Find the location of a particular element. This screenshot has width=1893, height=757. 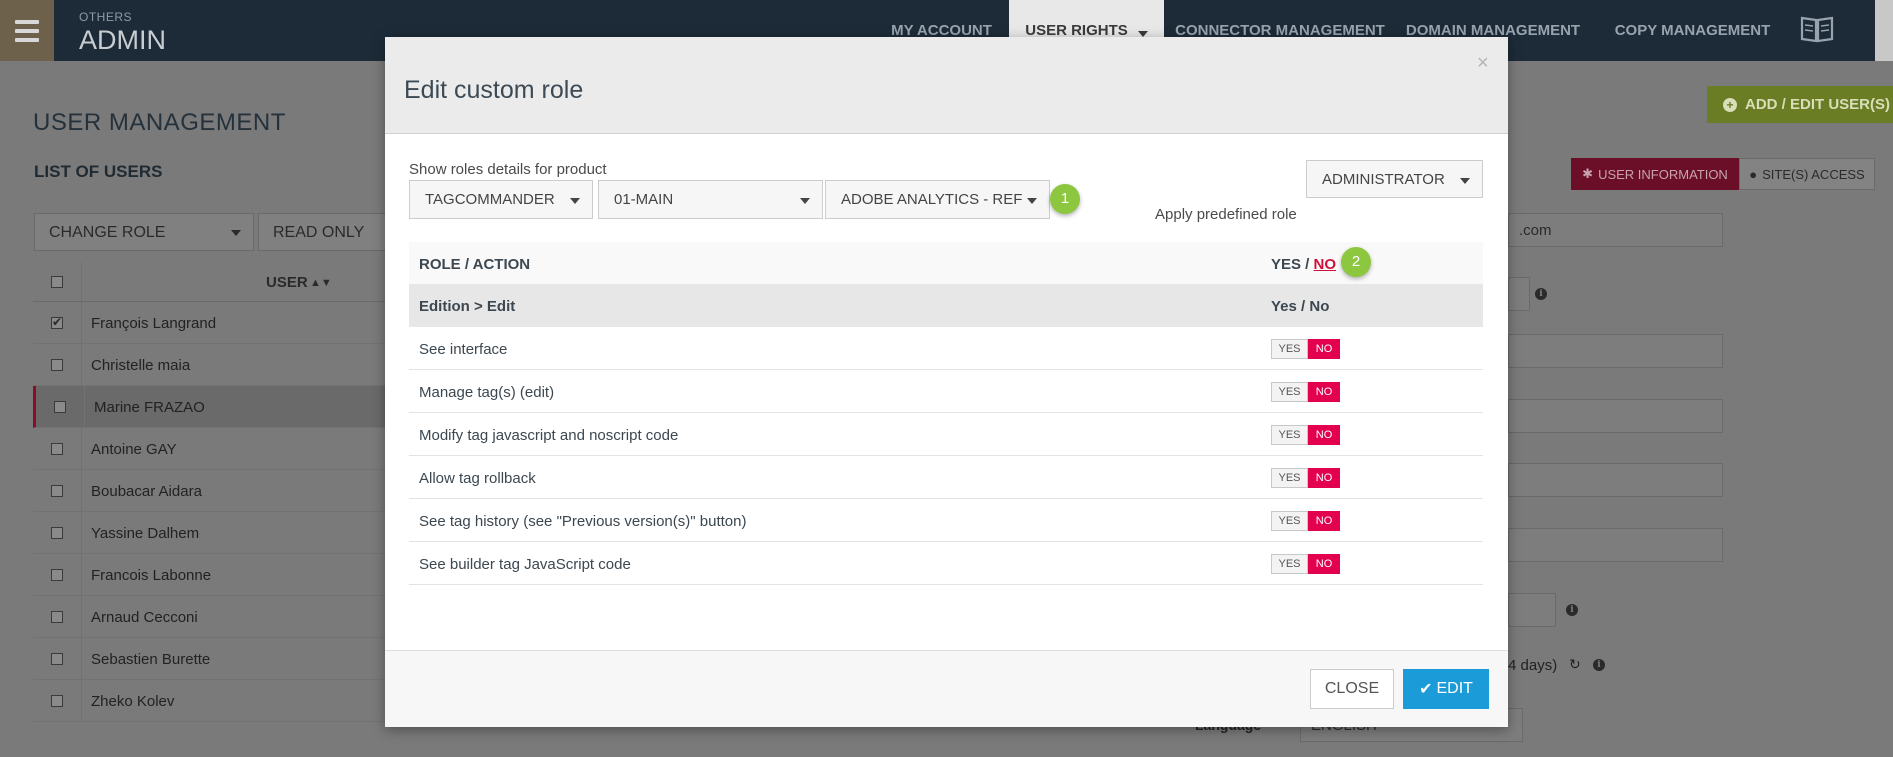

book-icon is located at coordinates (1817, 29).